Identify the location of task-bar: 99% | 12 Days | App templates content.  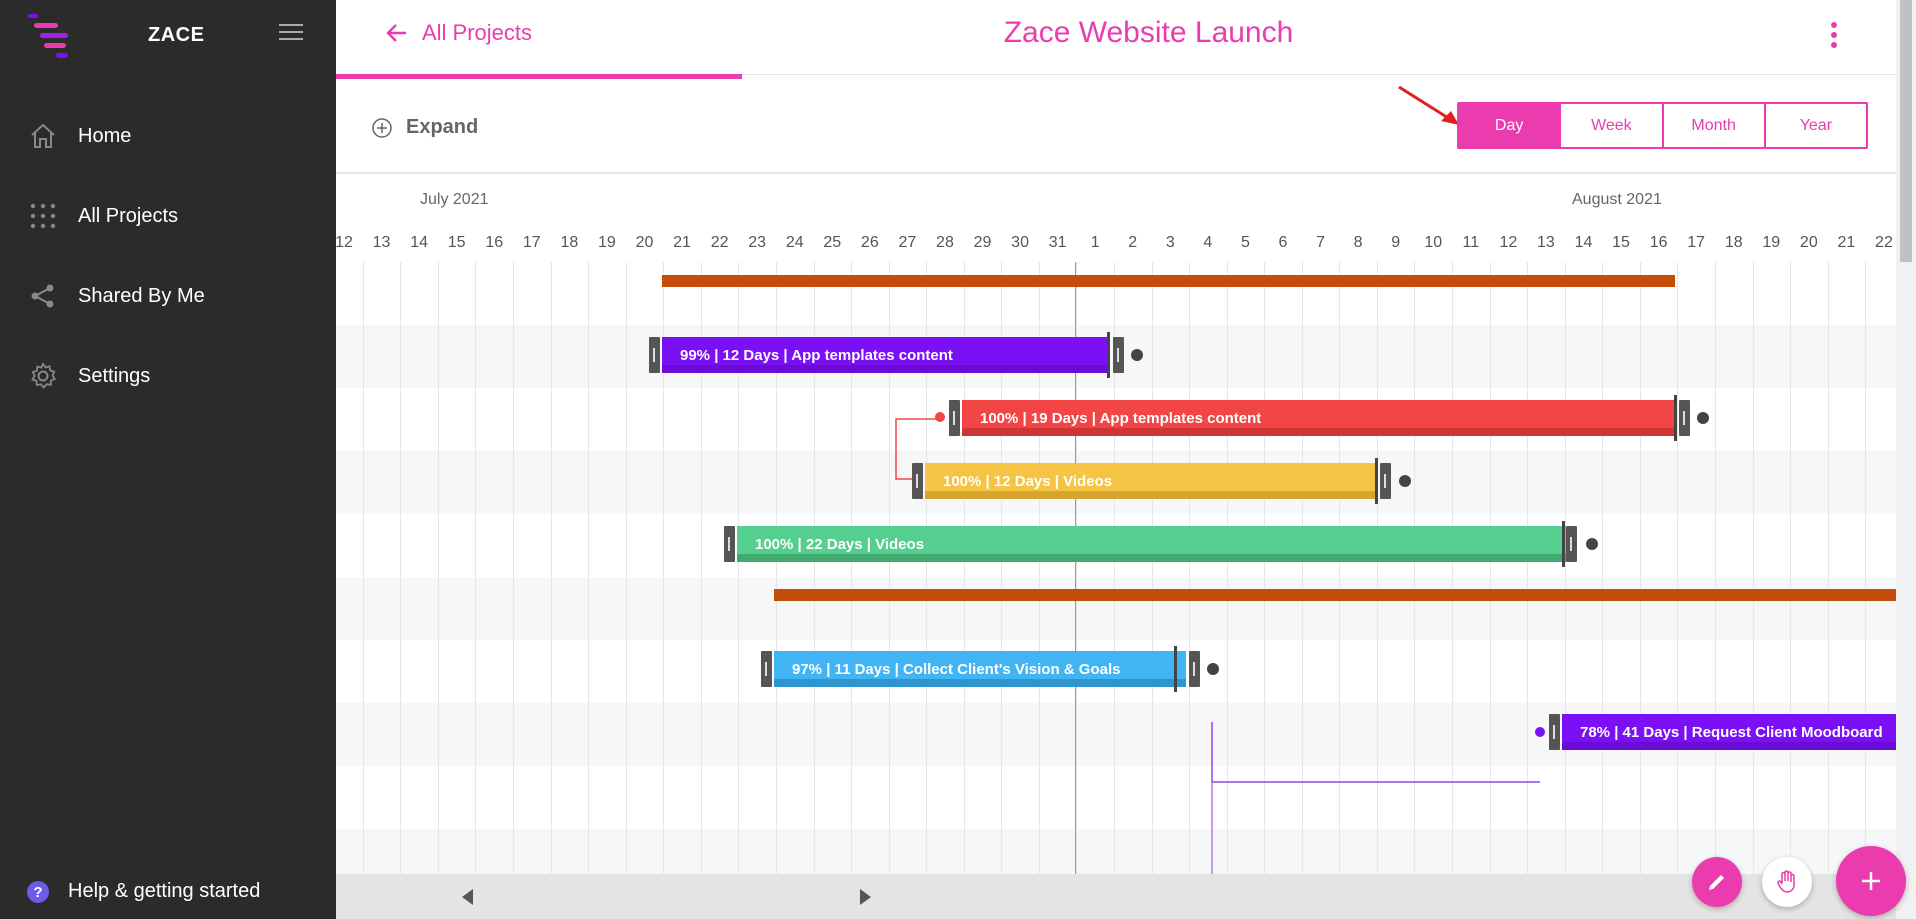
(885, 355).